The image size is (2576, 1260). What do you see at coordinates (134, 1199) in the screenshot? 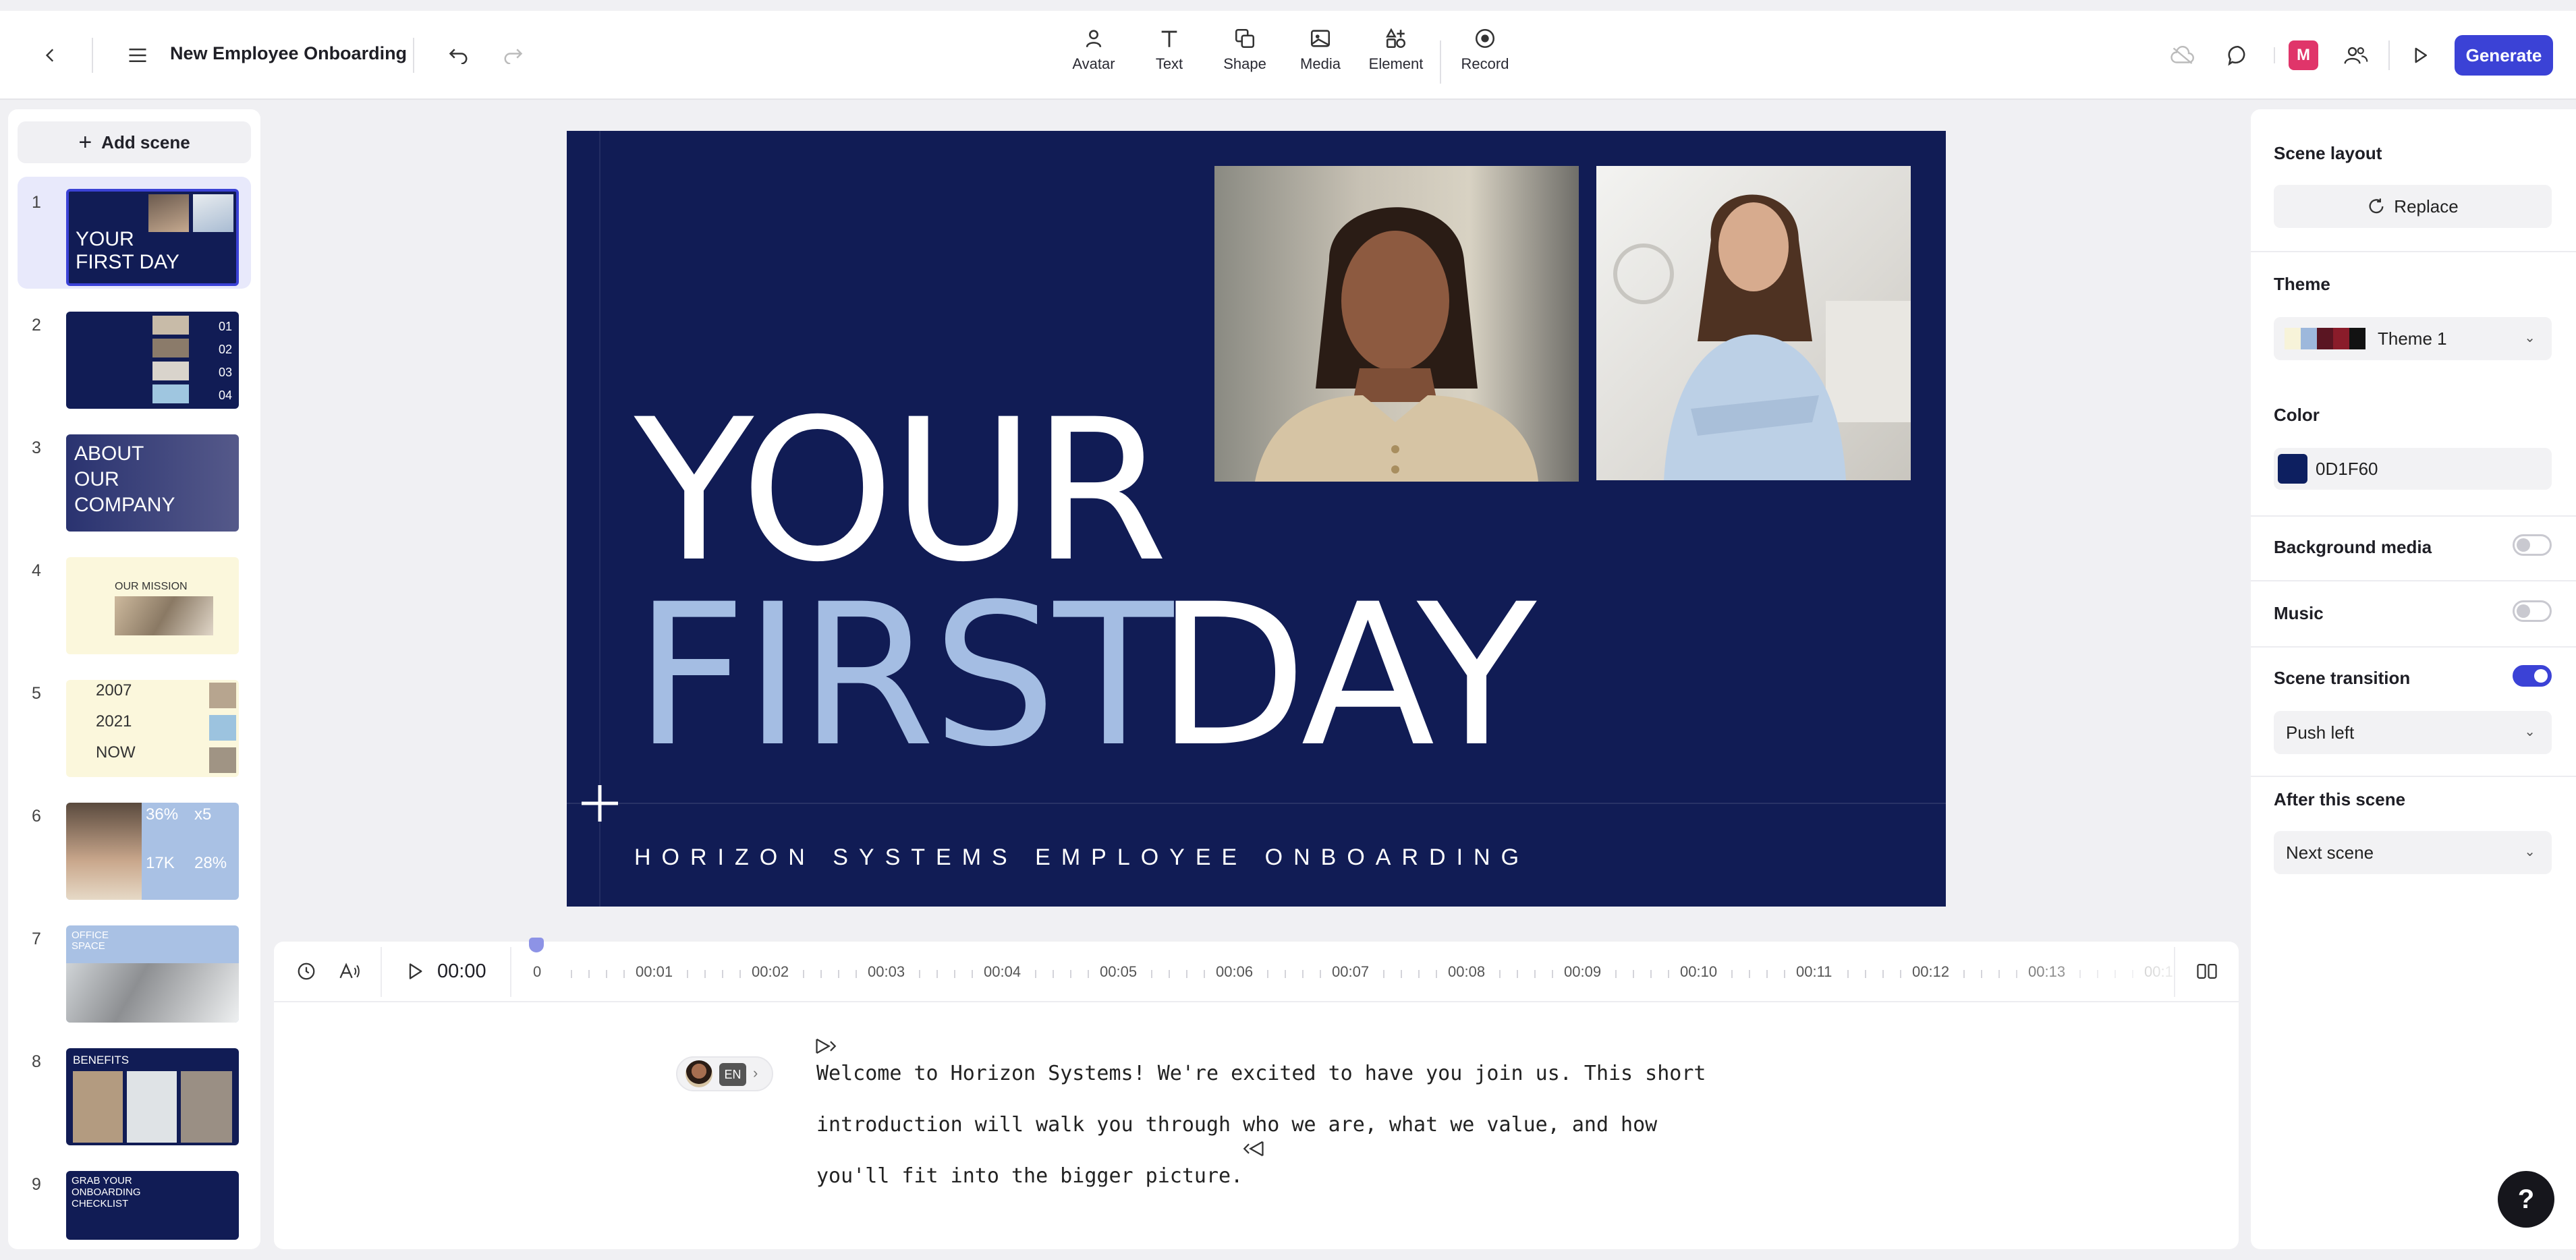
I see `scene-item-9: 9 GRAB YOUR ONBOARDING CHECKLIST` at bounding box center [134, 1199].